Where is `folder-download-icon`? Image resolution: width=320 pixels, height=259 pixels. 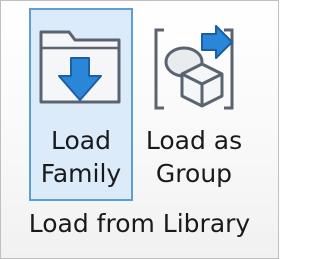 folder-download-icon is located at coordinates (80, 67).